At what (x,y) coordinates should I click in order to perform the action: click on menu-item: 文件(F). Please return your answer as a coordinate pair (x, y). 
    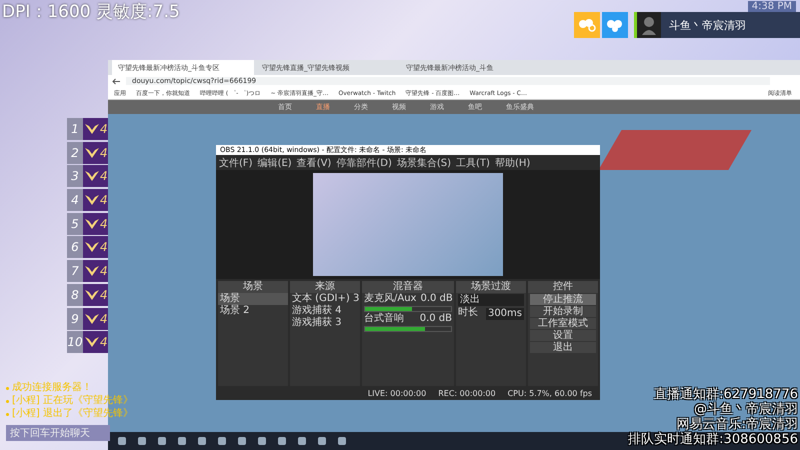
    Looking at the image, I should click on (236, 162).